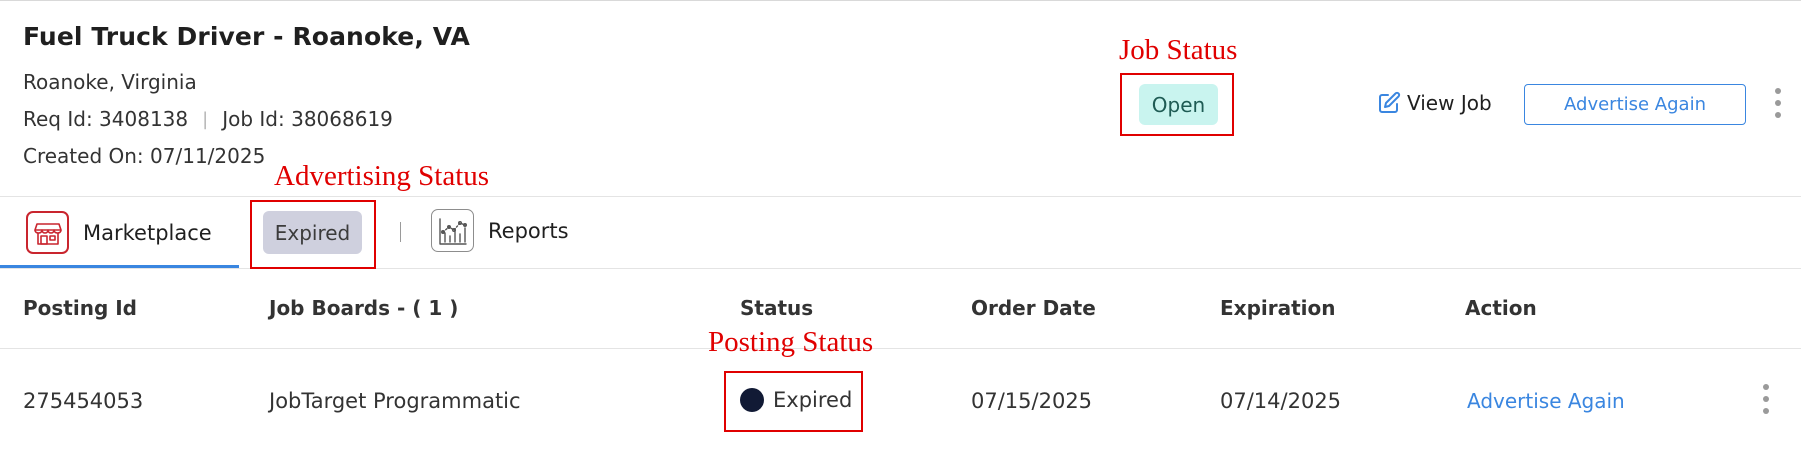 The height and width of the screenshot is (471, 1801). What do you see at coordinates (80, 308) in the screenshot?
I see `column-header-posting-id: Posting Id` at bounding box center [80, 308].